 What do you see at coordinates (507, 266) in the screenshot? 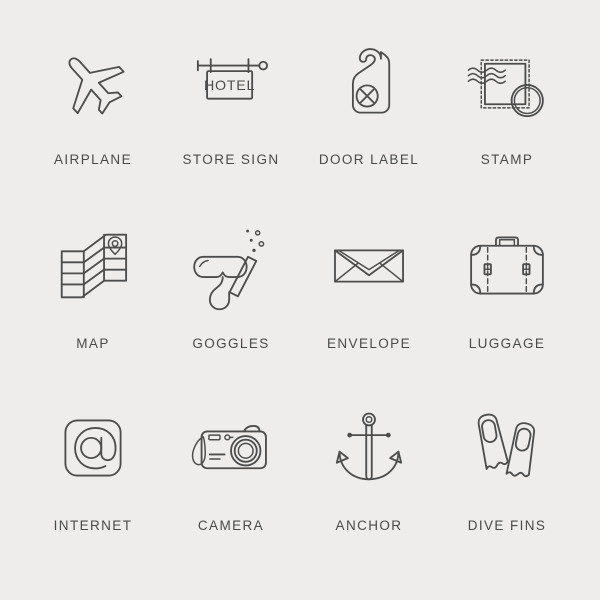
I see `luggage-icon` at bounding box center [507, 266].